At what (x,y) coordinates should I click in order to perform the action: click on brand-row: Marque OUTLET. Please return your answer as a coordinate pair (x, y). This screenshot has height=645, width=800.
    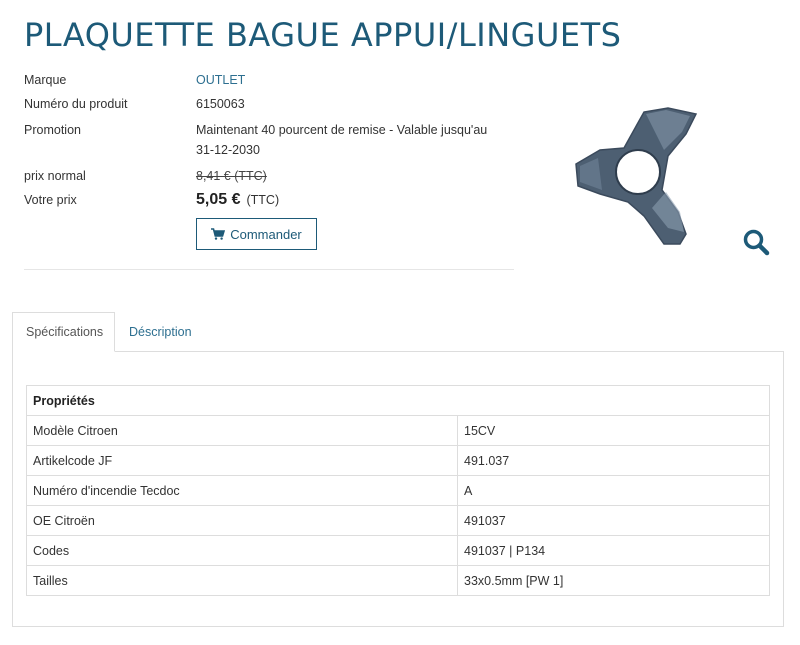
    Looking at the image, I should click on (269, 80).